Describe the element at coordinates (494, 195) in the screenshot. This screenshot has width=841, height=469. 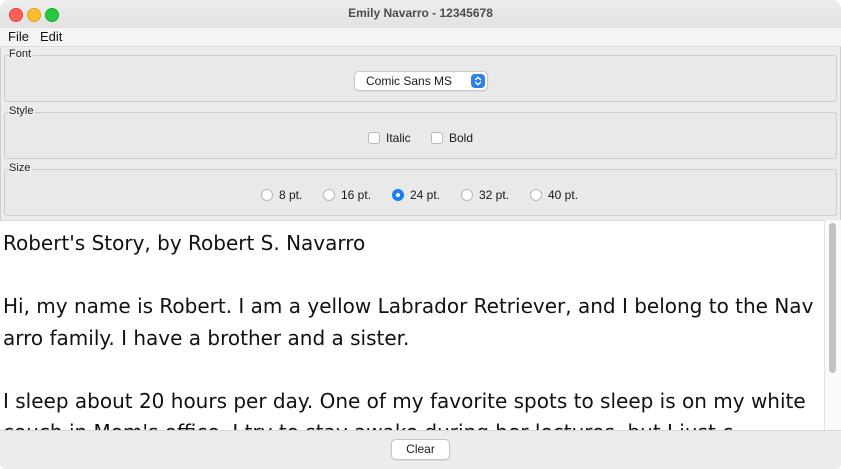
I see `size-radio-32-label: 32 pt.` at that location.